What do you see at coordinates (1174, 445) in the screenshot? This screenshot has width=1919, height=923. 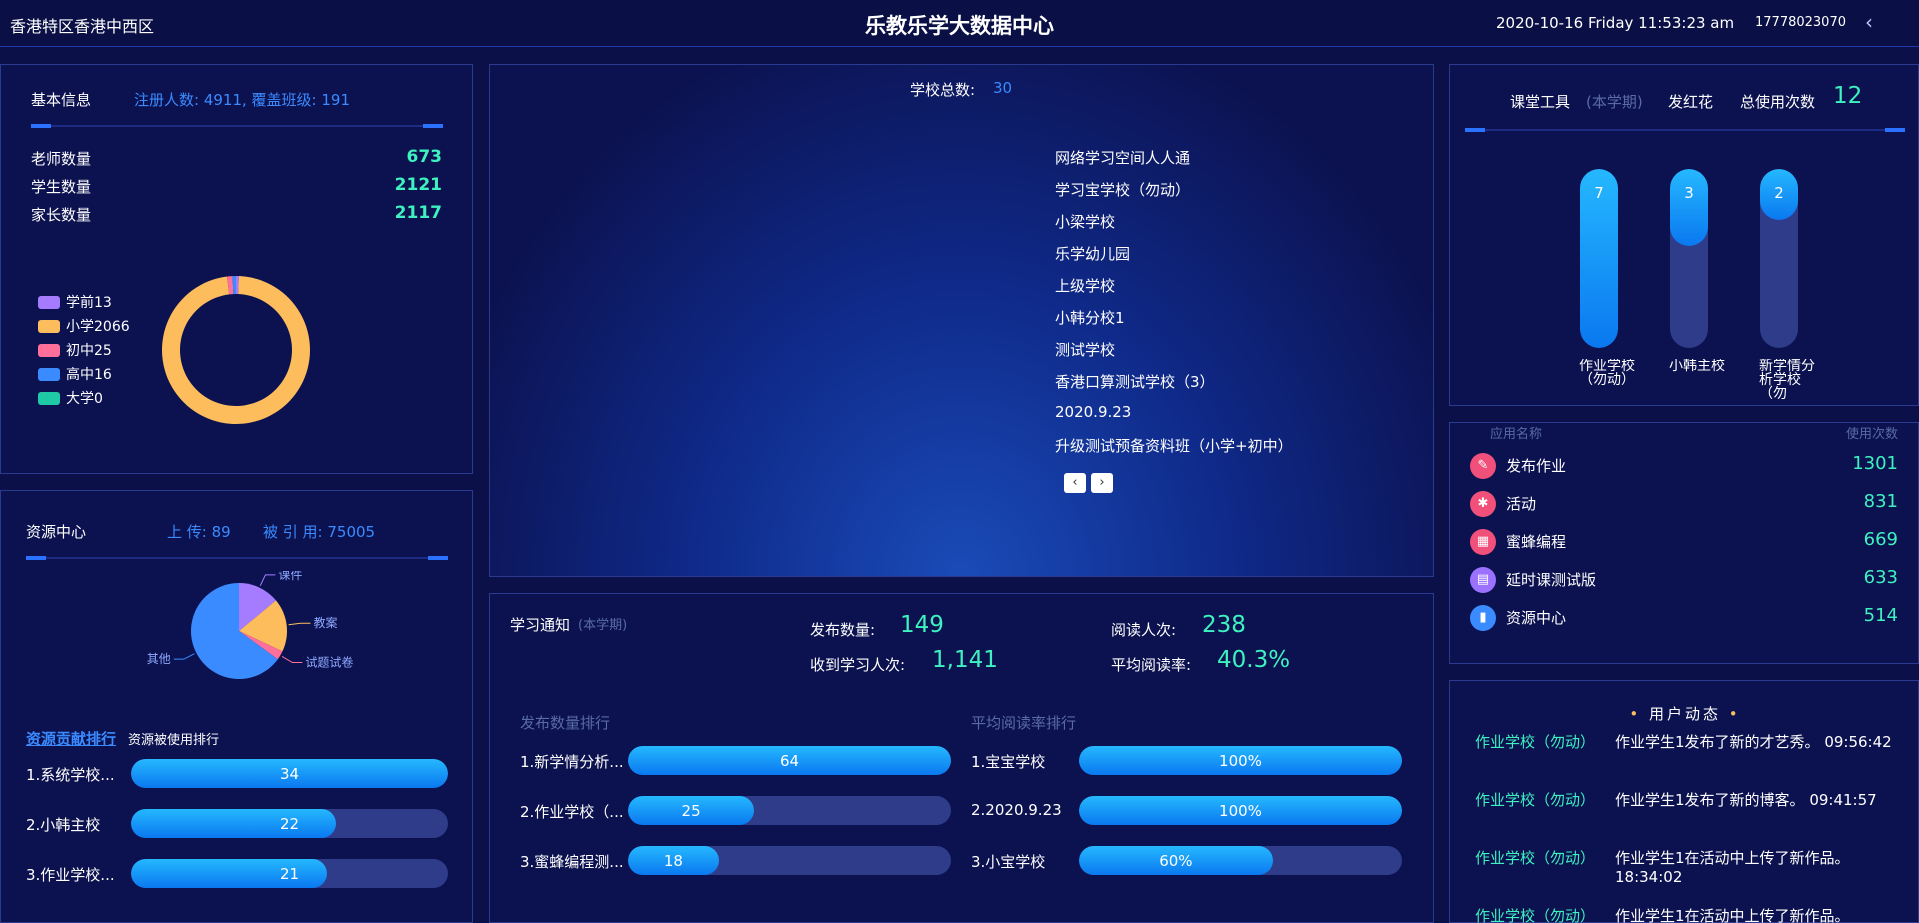 I see `school-list-item: 升级测试预备资料班（小学+初中）` at bounding box center [1174, 445].